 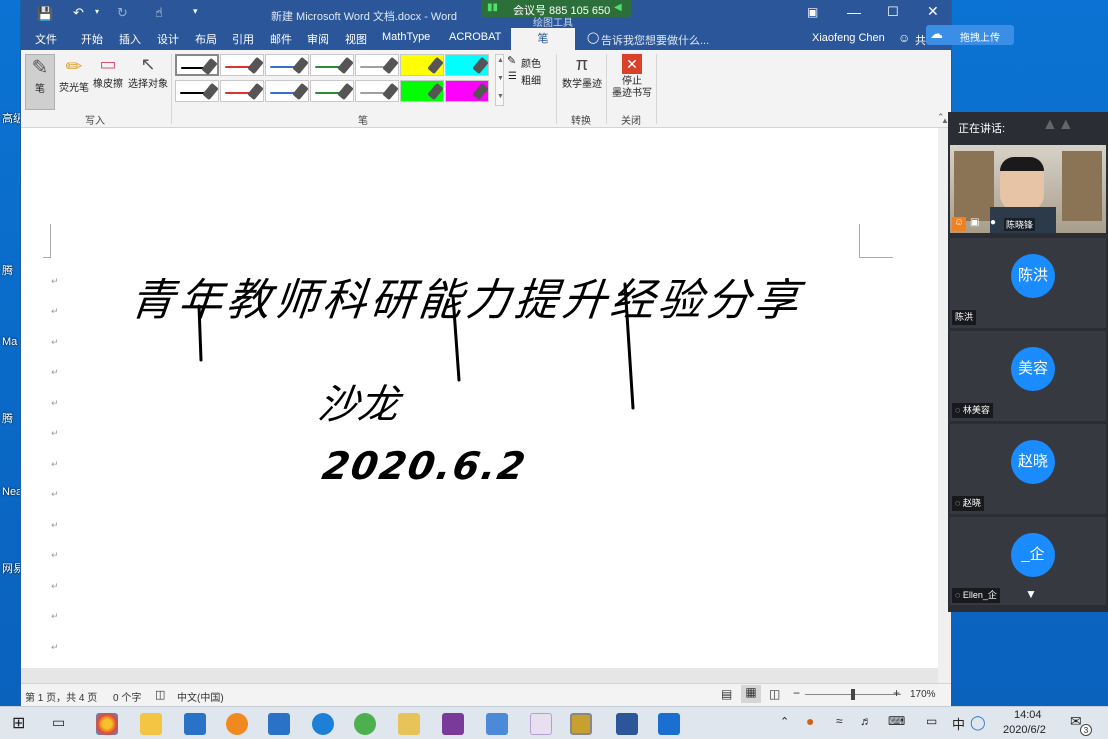 What do you see at coordinates (122, 13) in the screenshot?
I see `redo-icon: ↻` at bounding box center [122, 13].